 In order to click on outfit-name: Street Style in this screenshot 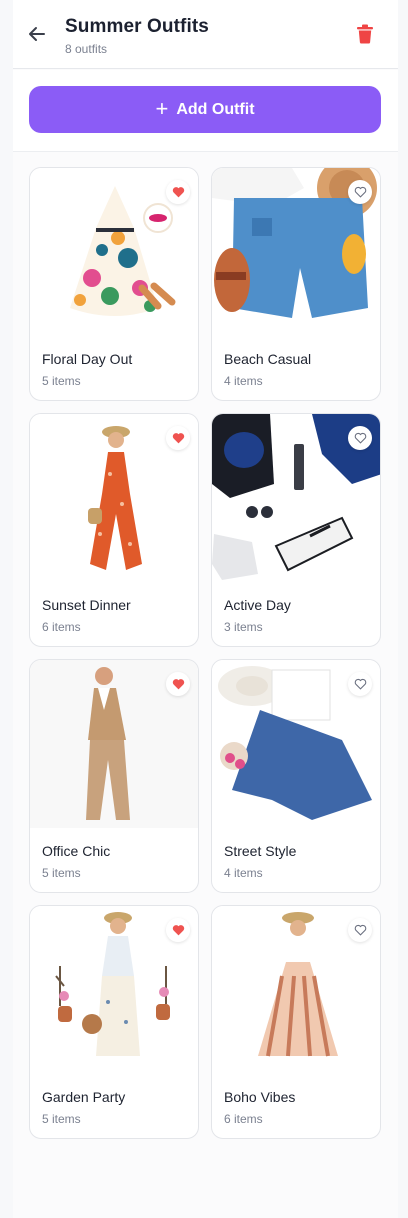, I will do `click(260, 851)`.